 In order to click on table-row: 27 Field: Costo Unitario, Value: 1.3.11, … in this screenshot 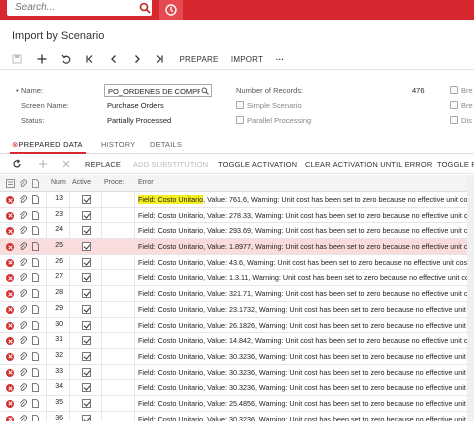, I will do `click(237, 278)`.